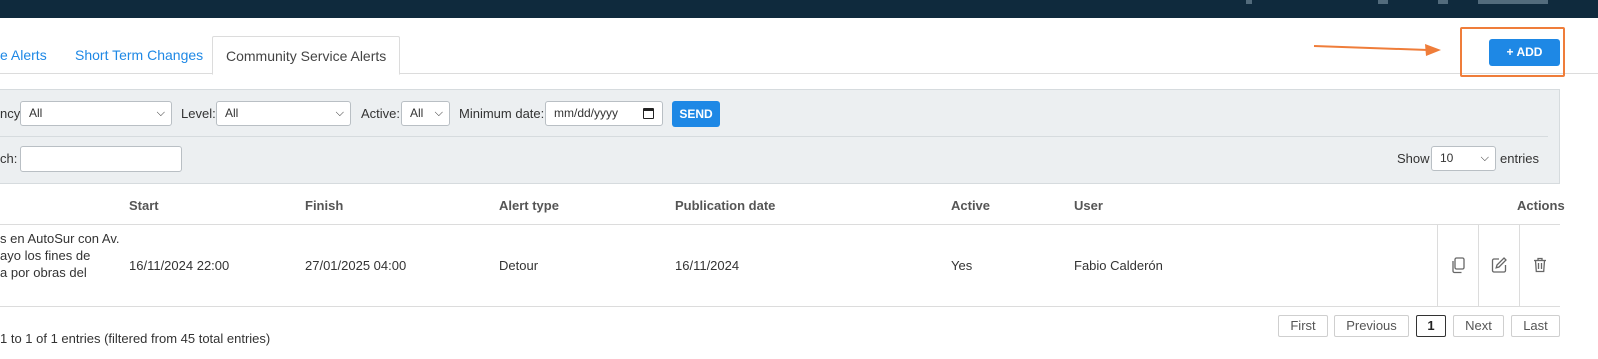 Image resolution: width=1598 pixels, height=359 pixels. What do you see at coordinates (417, 113) in the screenshot?
I see `active-select-value: All` at bounding box center [417, 113].